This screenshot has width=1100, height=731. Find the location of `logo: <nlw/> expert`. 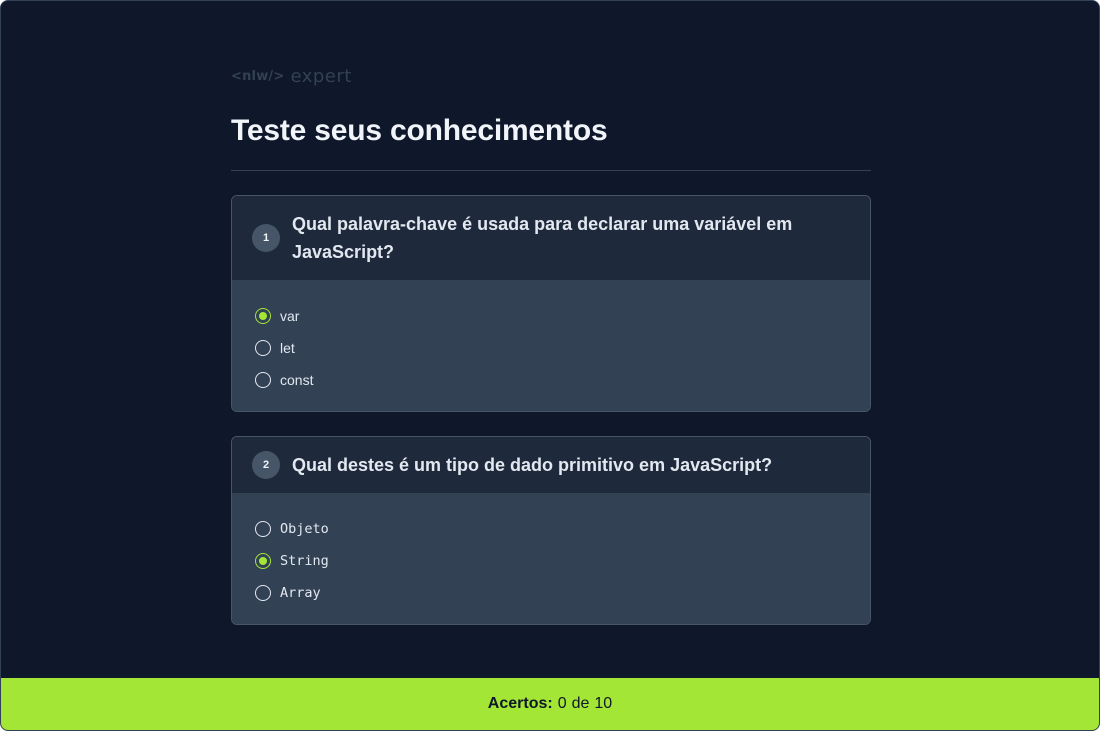

logo: <nlw/> expert is located at coordinates (551, 76).